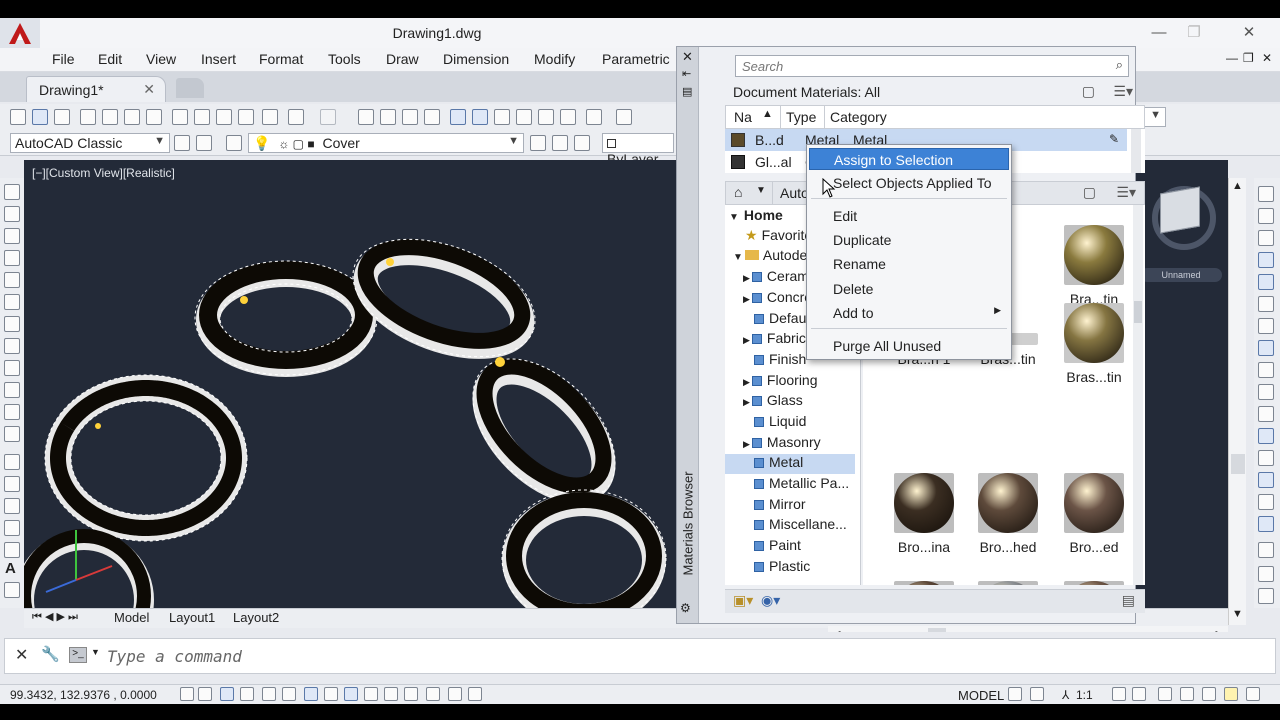  Describe the element at coordinates (12, 324) in the screenshot. I see `circle-icon` at that location.